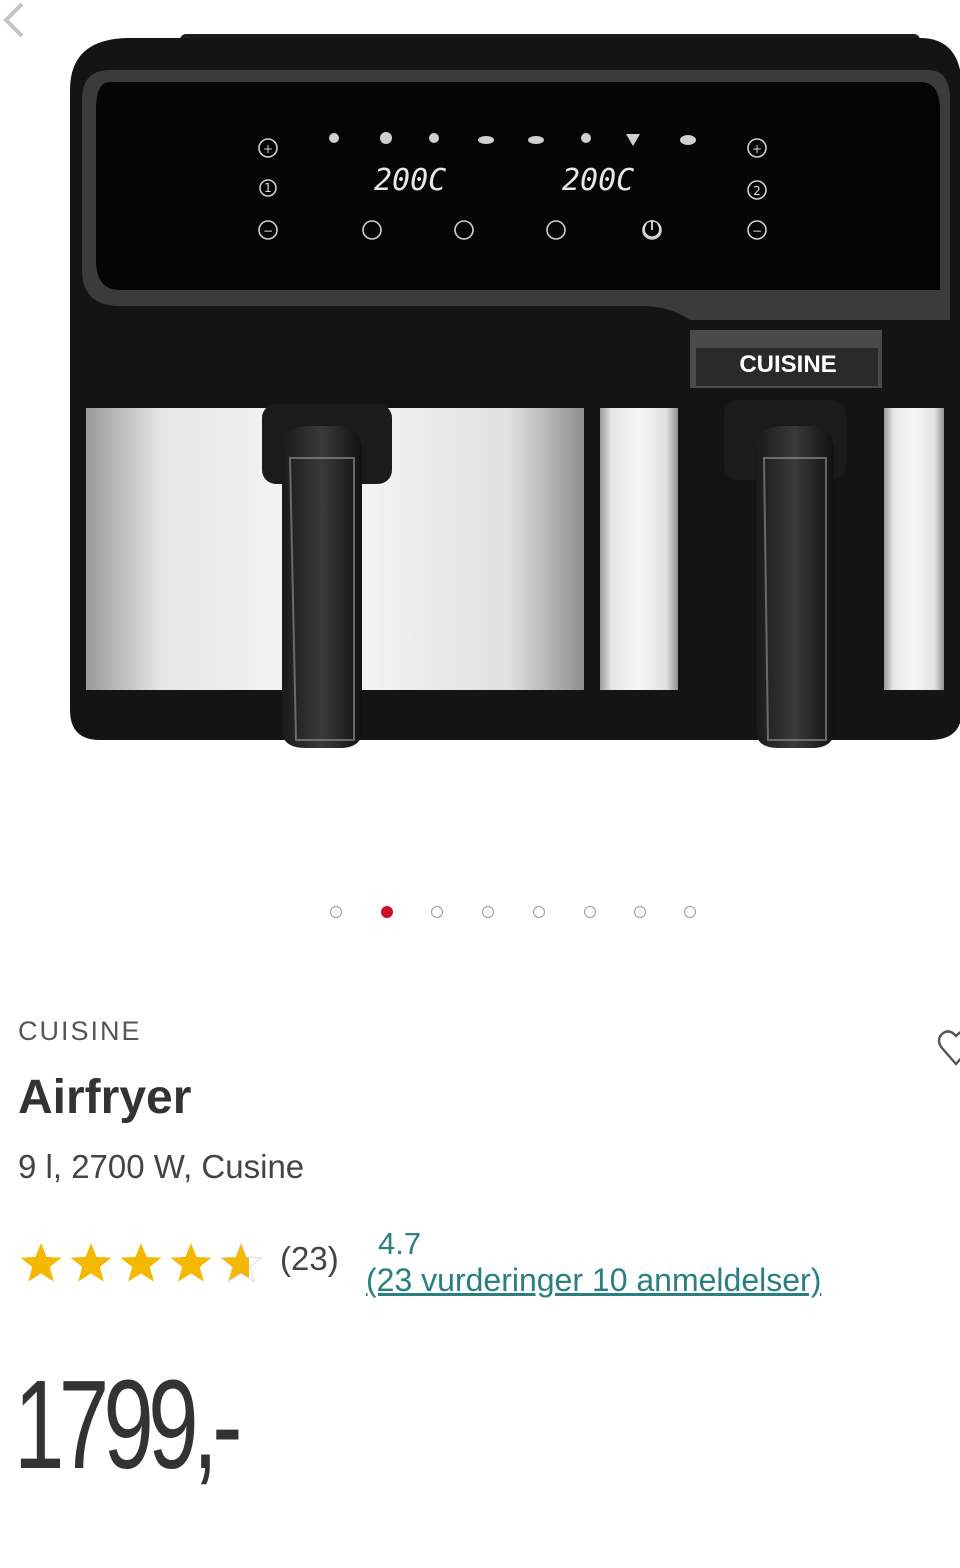  What do you see at coordinates (268, 188) in the screenshot?
I see `zone-left-text: 1` at bounding box center [268, 188].